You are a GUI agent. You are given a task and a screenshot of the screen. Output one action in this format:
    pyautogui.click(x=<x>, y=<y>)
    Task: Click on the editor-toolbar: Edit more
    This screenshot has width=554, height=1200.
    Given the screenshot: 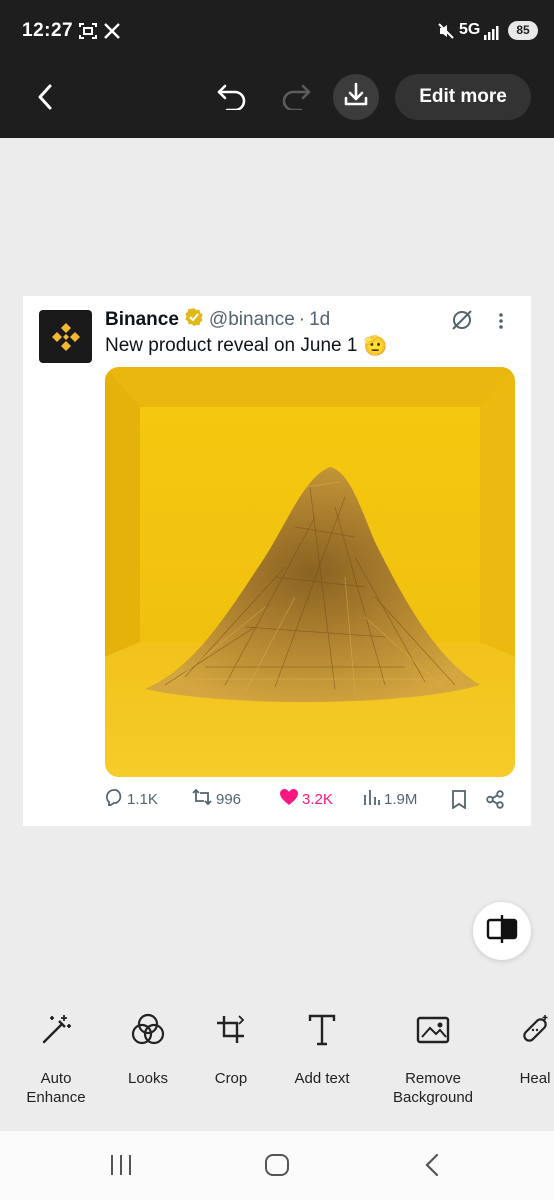 What is the action you would take?
    pyautogui.click(x=277, y=100)
    